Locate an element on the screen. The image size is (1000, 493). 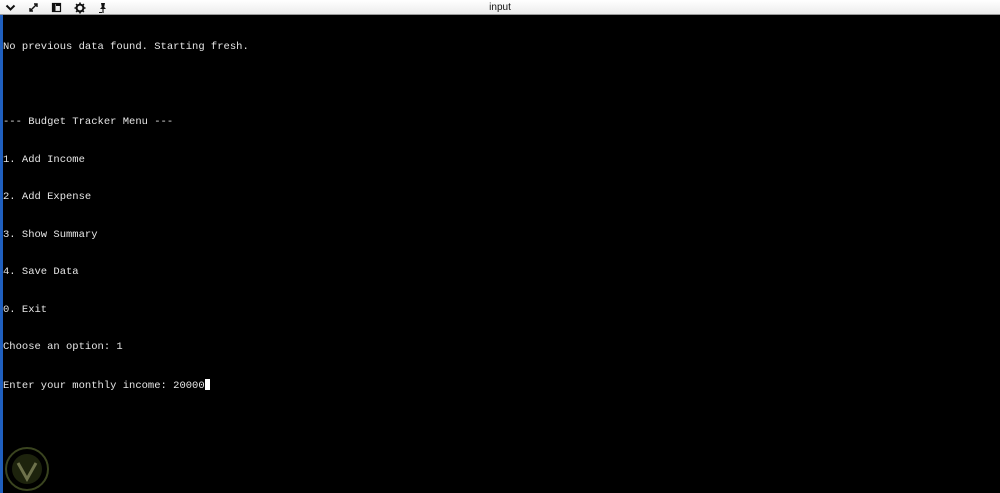
text-cursor is located at coordinates (207, 384).